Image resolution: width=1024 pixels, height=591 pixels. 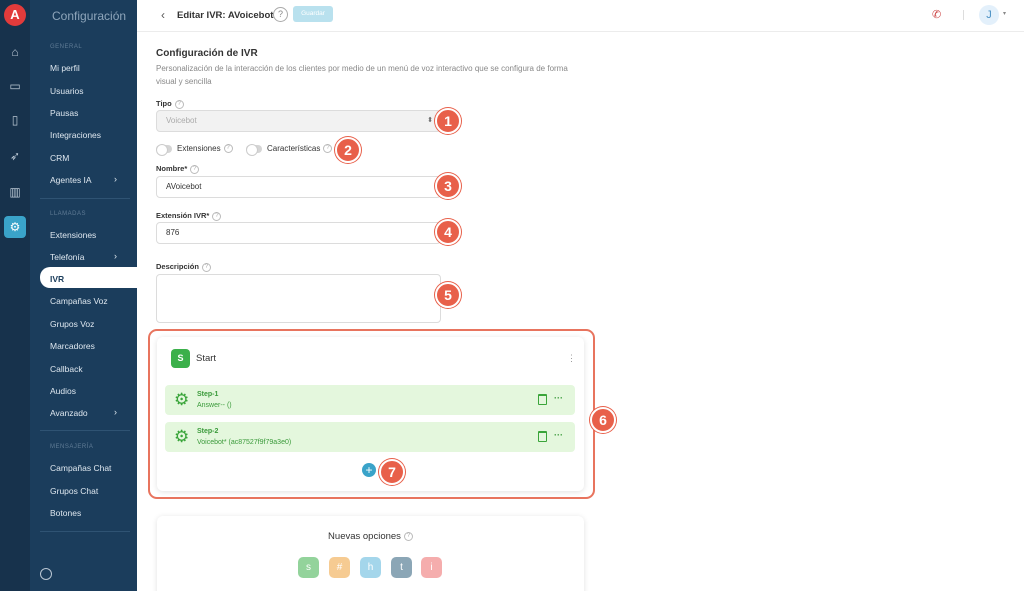 What do you see at coordinates (369, 470) in the screenshot?
I see `add-step-button: +` at bounding box center [369, 470].